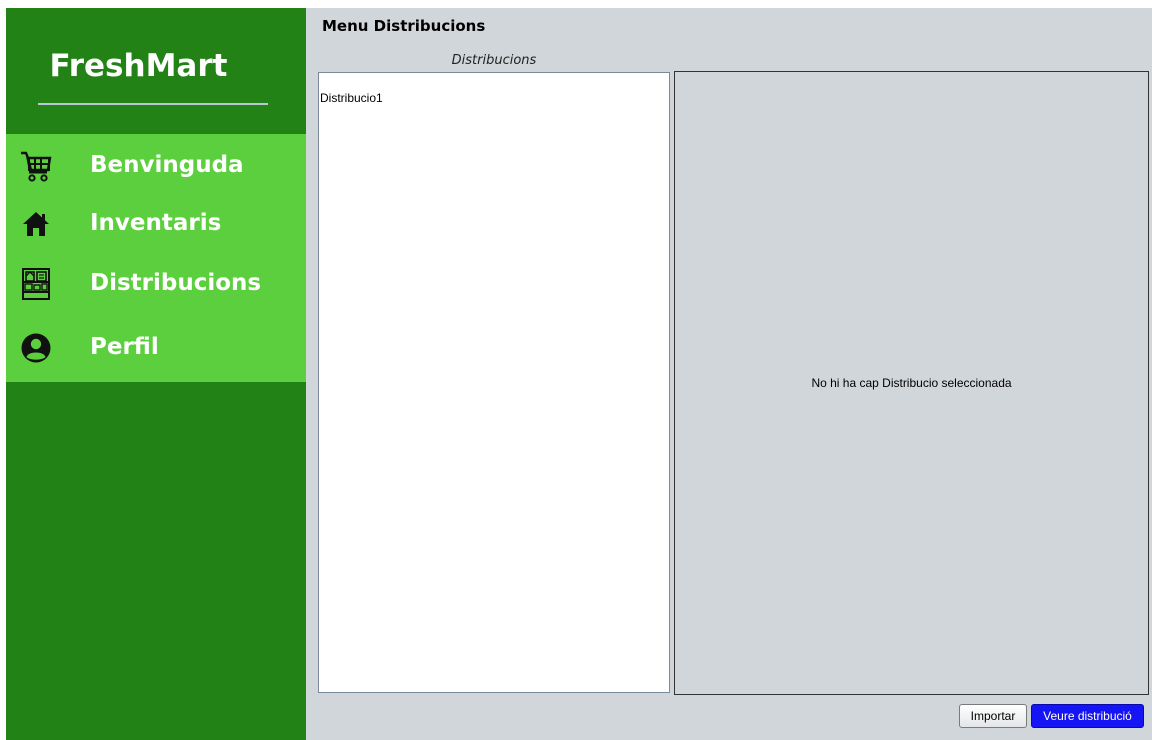  I want to click on list-caption: Distribucions, so click(494, 60).